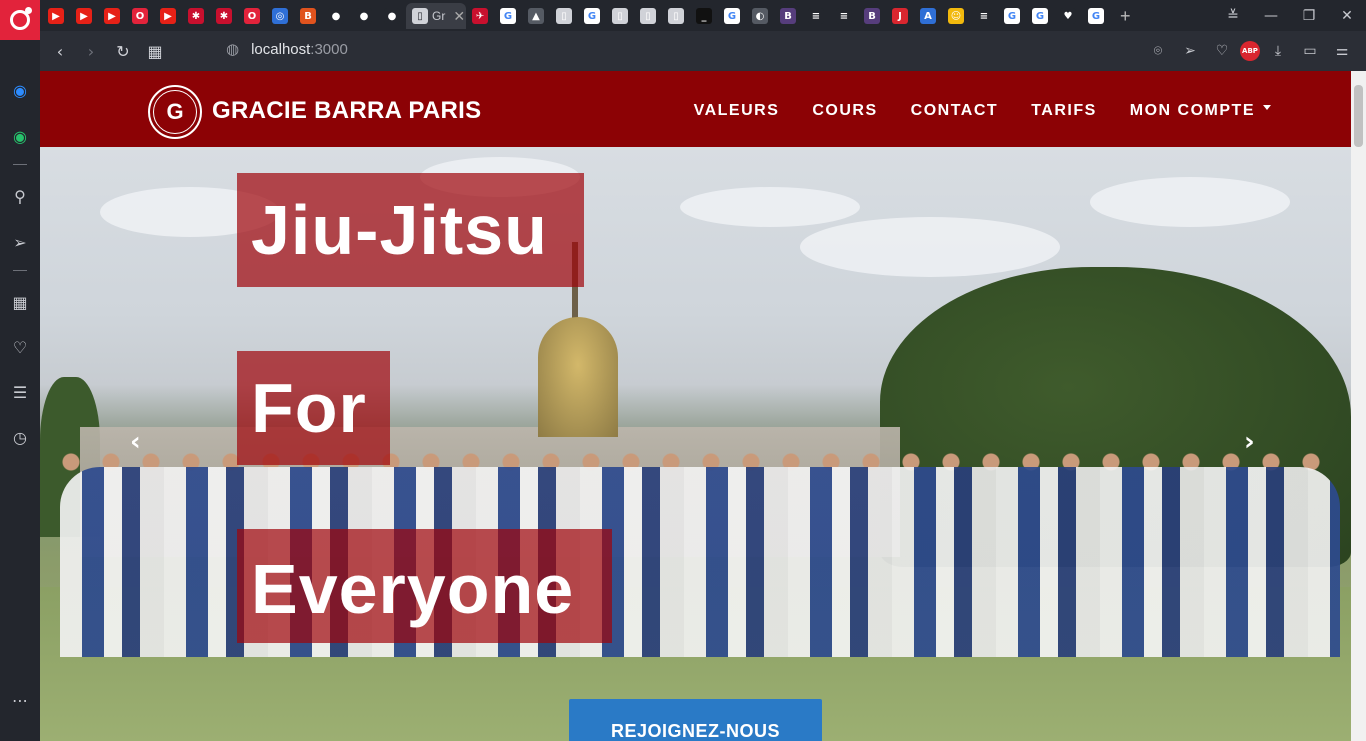 Image resolution: width=1366 pixels, height=741 pixels. What do you see at coordinates (20, 20) in the screenshot?
I see `opera-menu-icon` at bounding box center [20, 20].